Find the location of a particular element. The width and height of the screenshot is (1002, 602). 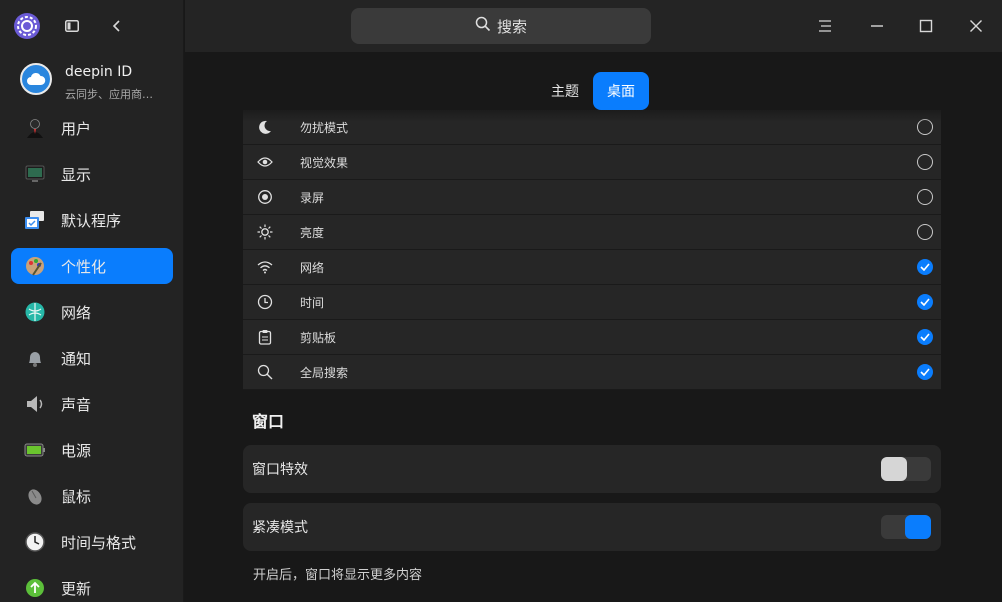

brightness-icon is located at coordinates (265, 232).